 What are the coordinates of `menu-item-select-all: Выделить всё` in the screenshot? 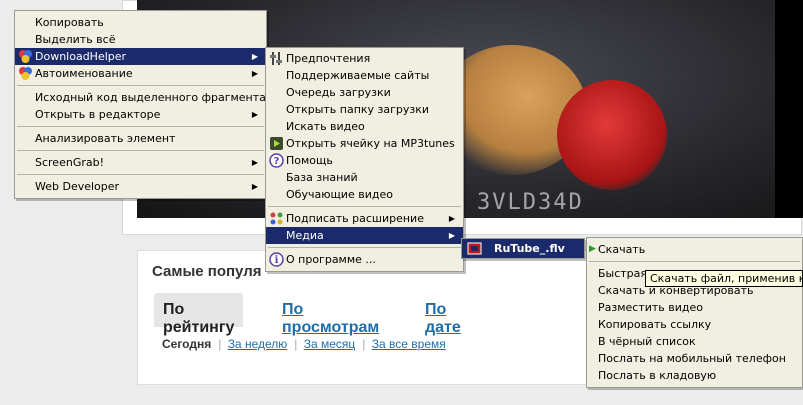 It's located at (140, 39).